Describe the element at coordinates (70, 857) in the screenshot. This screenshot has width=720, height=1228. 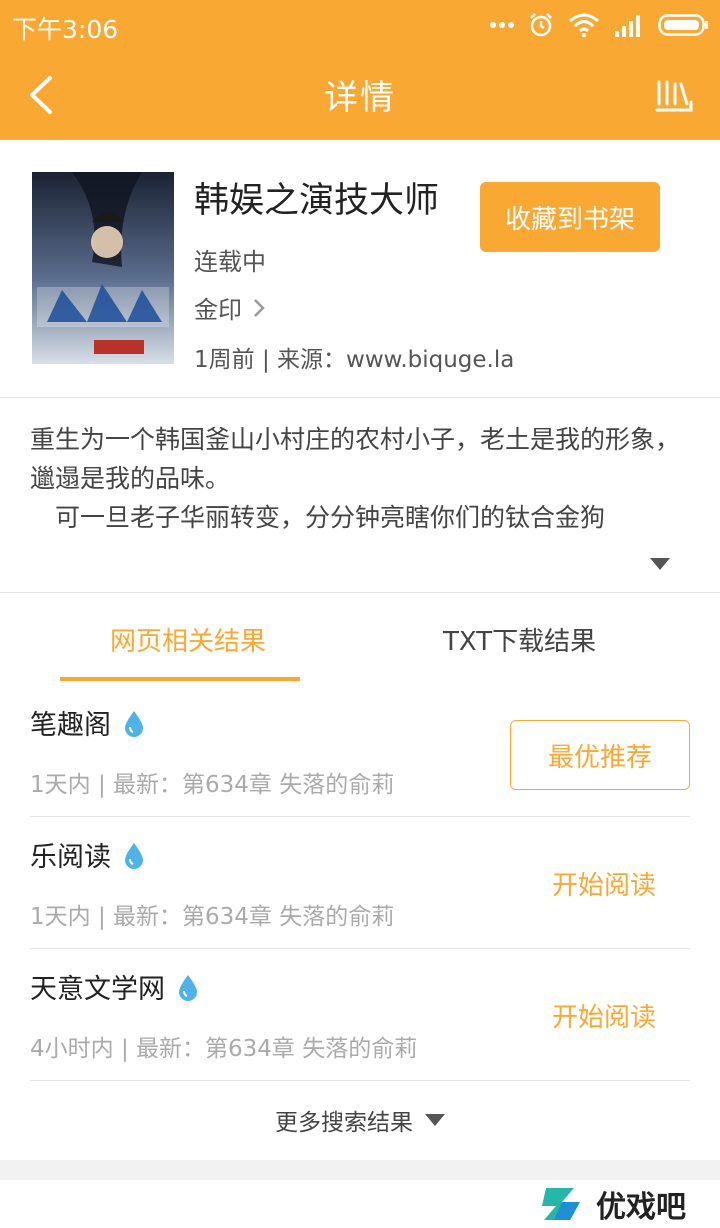
I see `source-name: 乐阅读` at that location.